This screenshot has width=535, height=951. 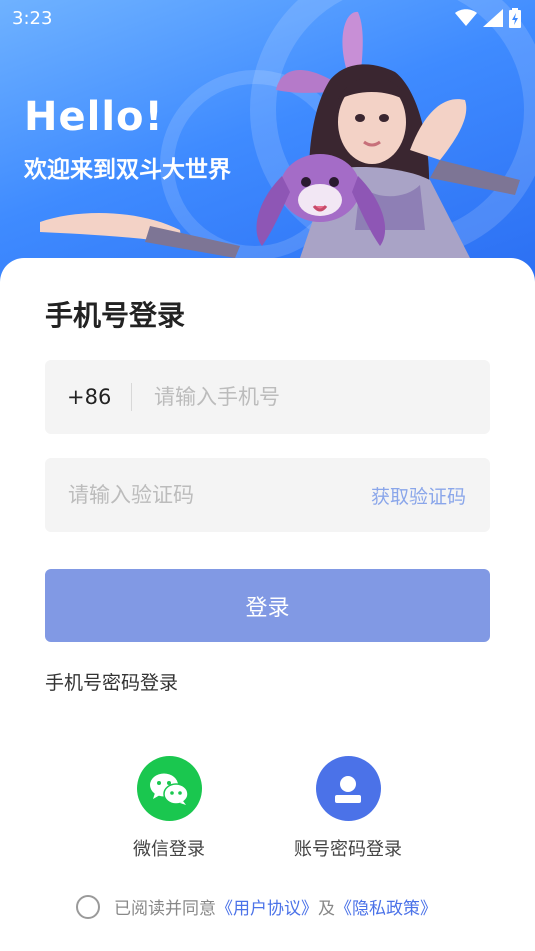 I want to click on user-icon, so click(x=348, y=789).